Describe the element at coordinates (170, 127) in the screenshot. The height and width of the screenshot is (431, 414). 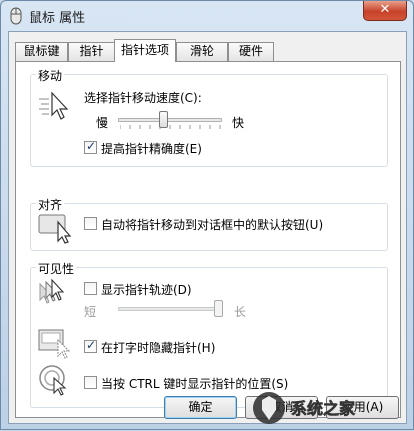
I see `speed-slider-ticks` at that location.